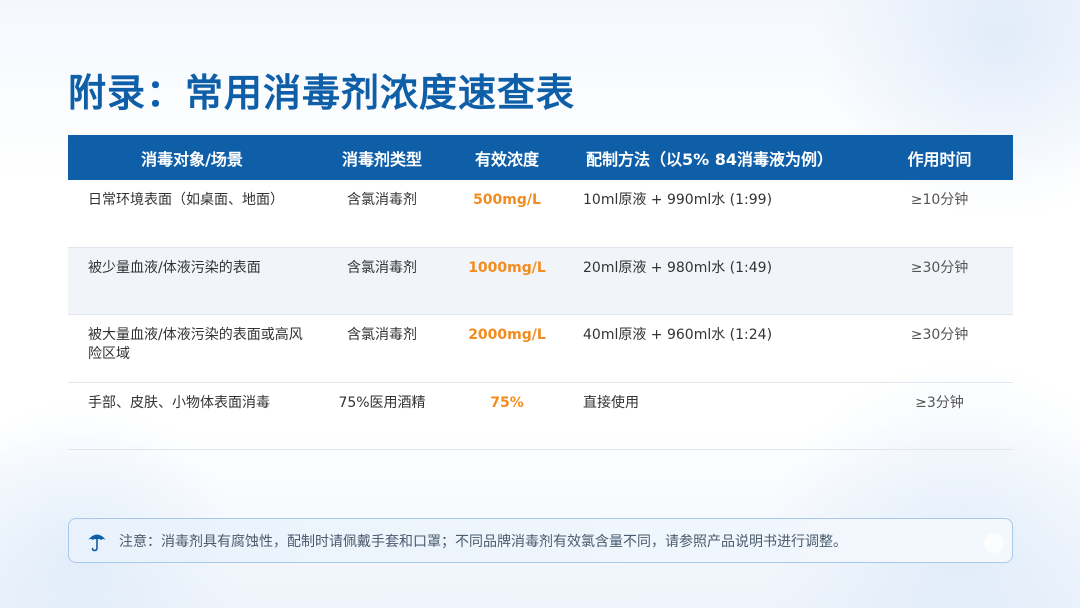 This screenshot has height=608, width=1080. I want to click on cell-method: 10ml原液 + 990ml水 (1:99), so click(678, 200).